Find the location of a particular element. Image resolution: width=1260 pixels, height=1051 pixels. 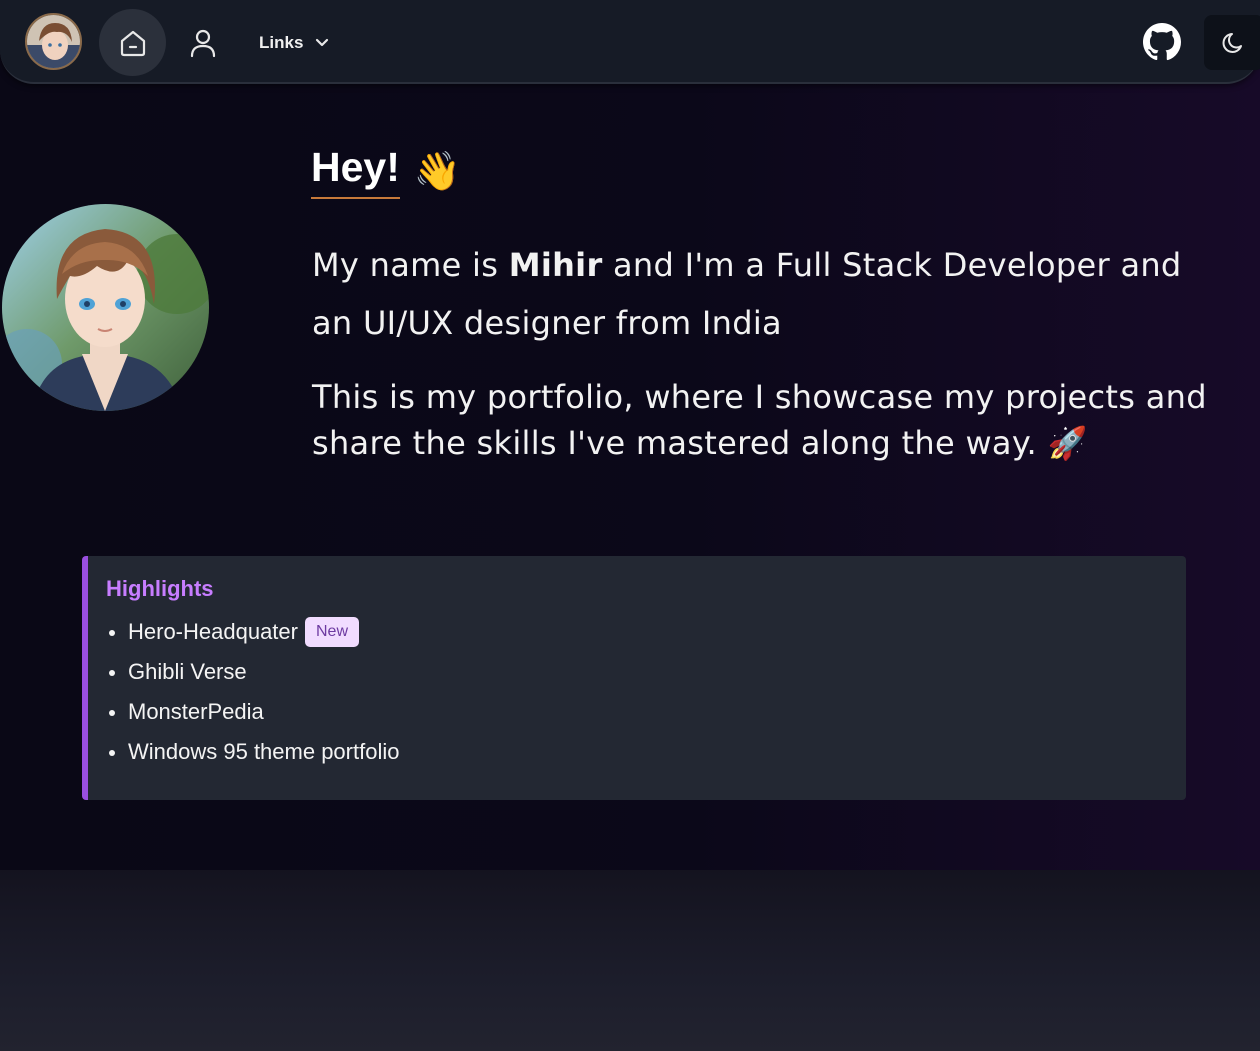

greeting-heading: Hey! is located at coordinates (355, 171).